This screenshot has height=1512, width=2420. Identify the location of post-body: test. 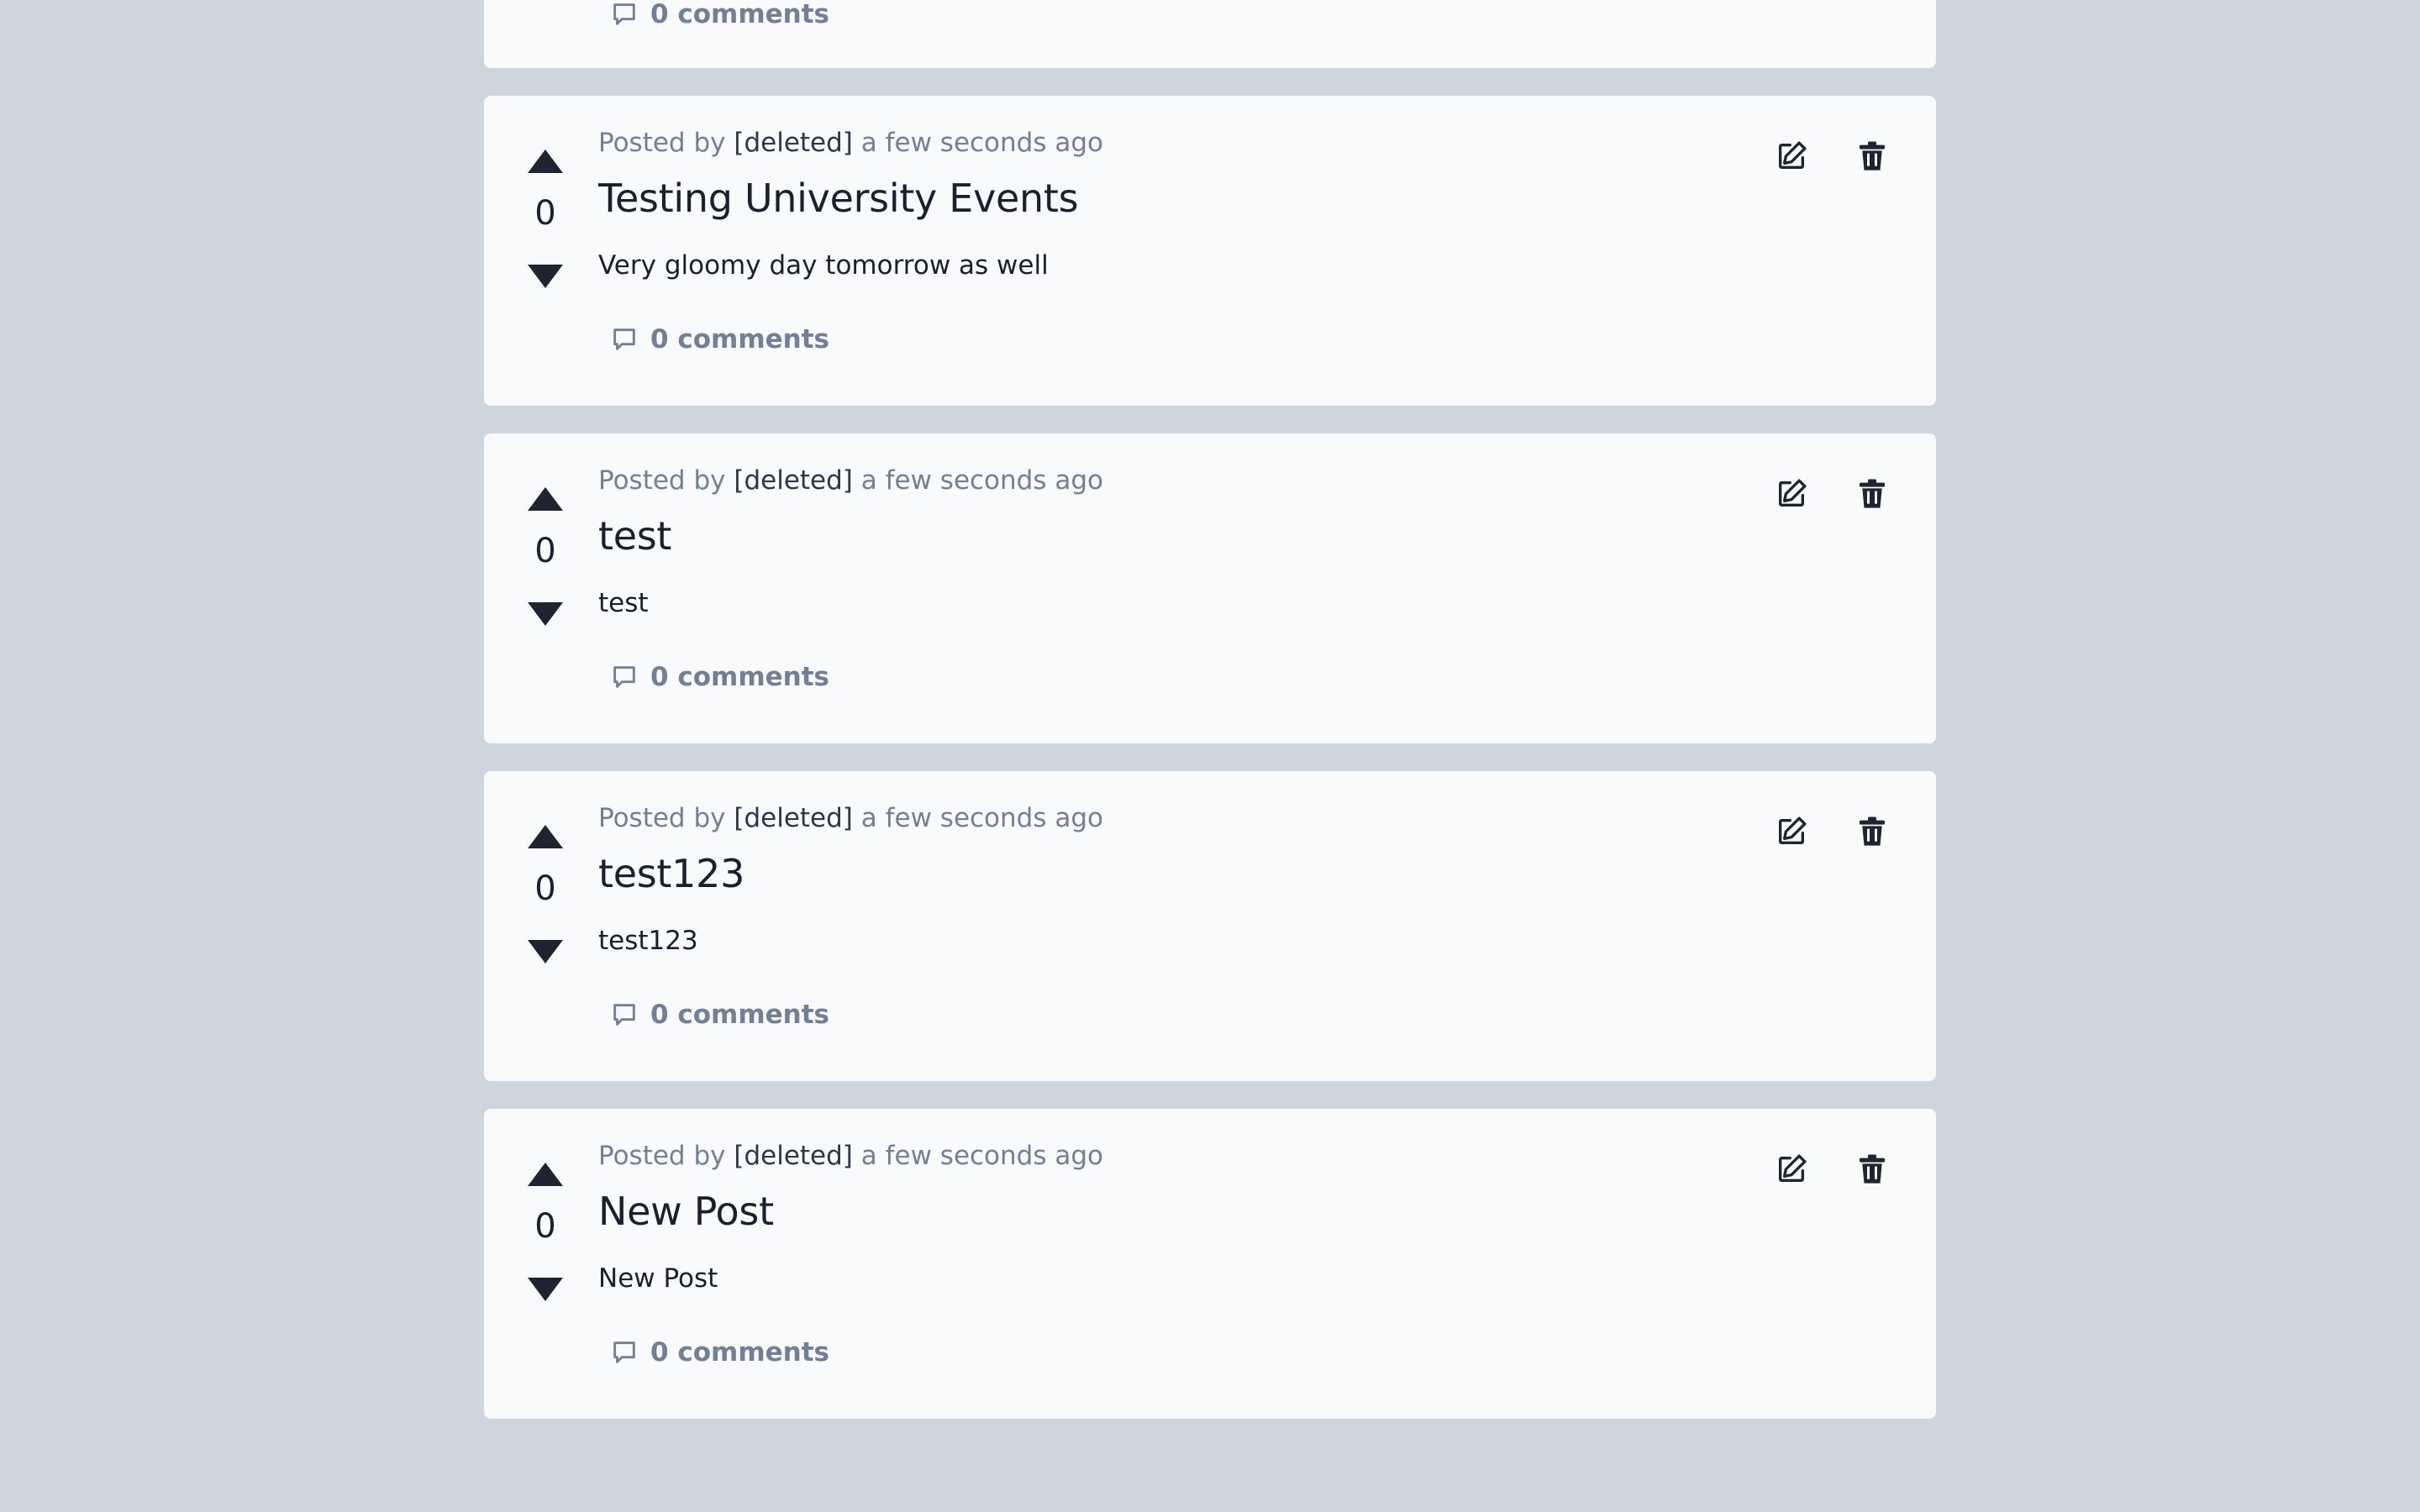
(623, 603).